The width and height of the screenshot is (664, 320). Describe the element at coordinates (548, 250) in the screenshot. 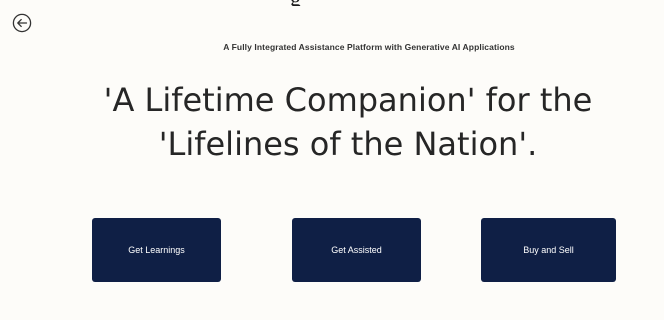

I see `buy-and-sell-button: Buy and Sell` at that location.